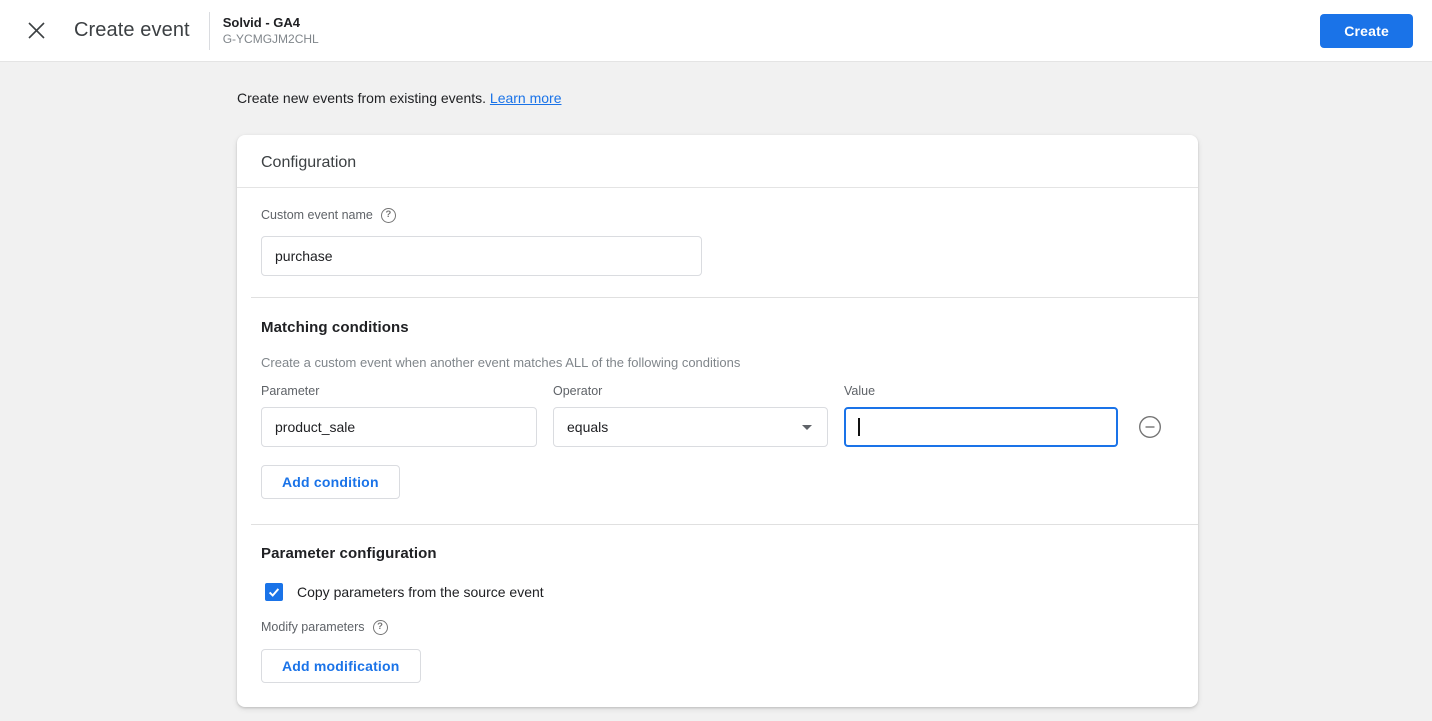 This screenshot has height=721, width=1432. Describe the element at coordinates (807, 427) in the screenshot. I see `chevron-down-icon` at that location.